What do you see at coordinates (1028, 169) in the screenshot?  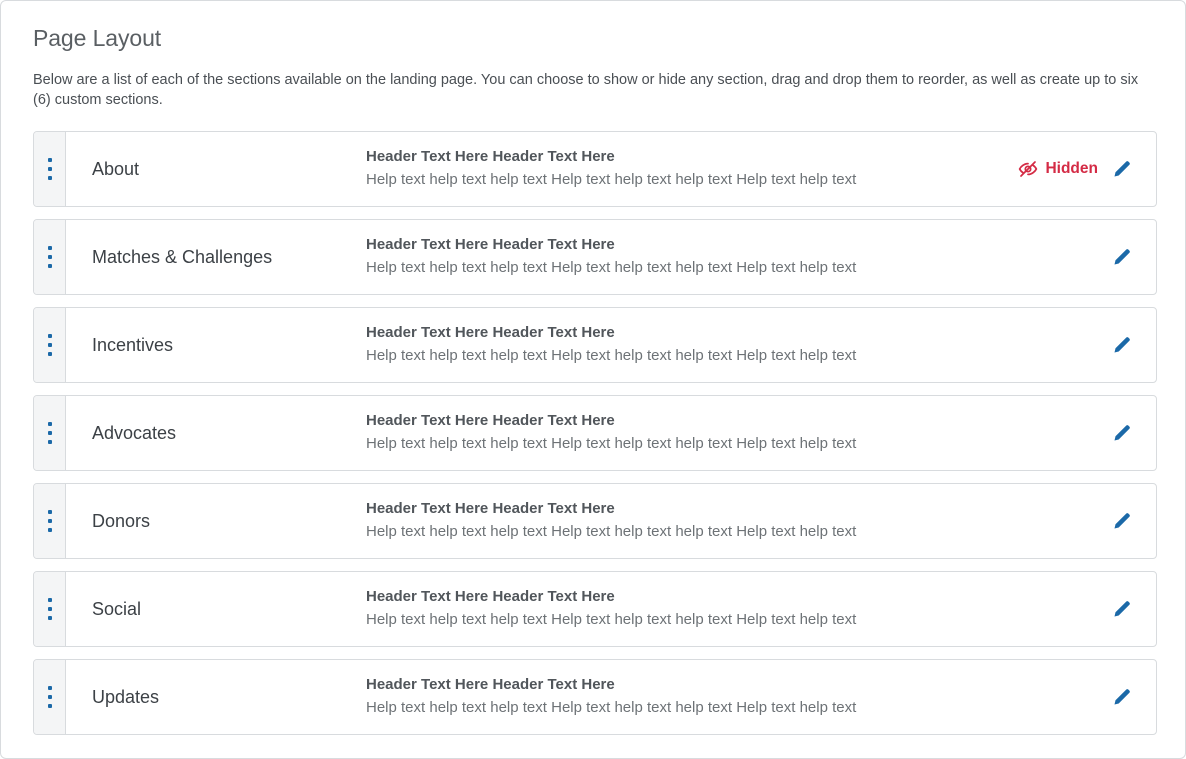 I see `eye-slash-icon` at bounding box center [1028, 169].